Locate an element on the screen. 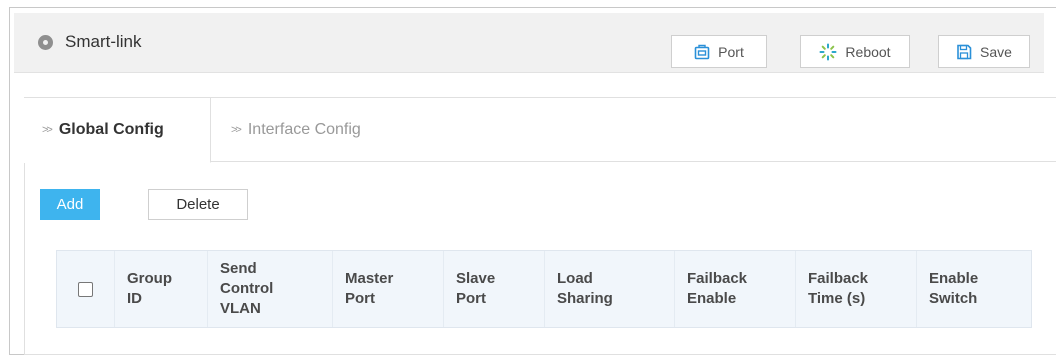  reboot-button-label: Reboot is located at coordinates (868, 51).